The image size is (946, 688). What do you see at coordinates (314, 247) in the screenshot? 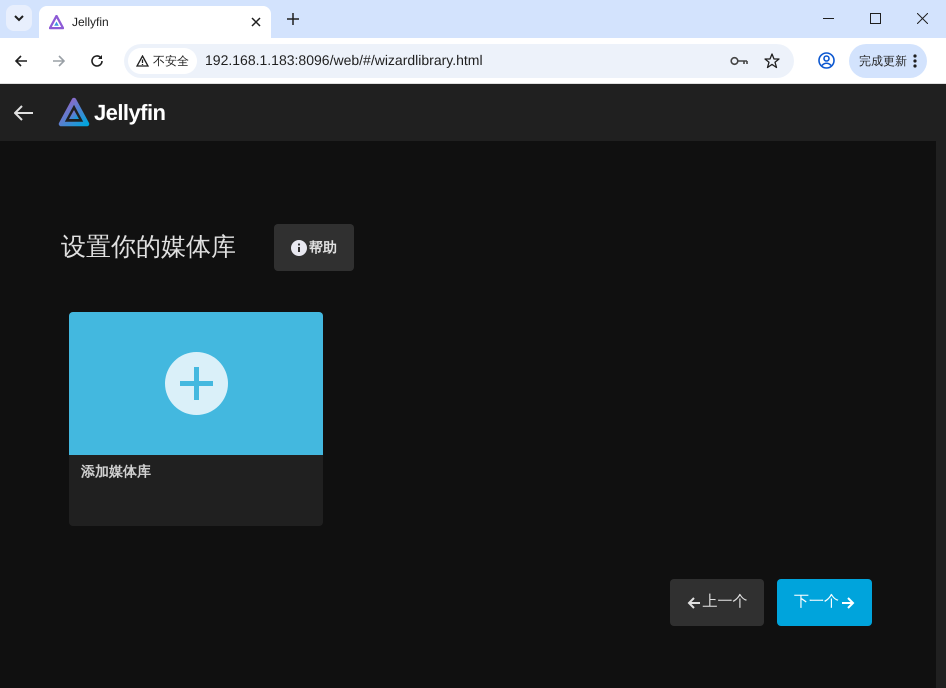
I see `help-button: 帮助` at bounding box center [314, 247].